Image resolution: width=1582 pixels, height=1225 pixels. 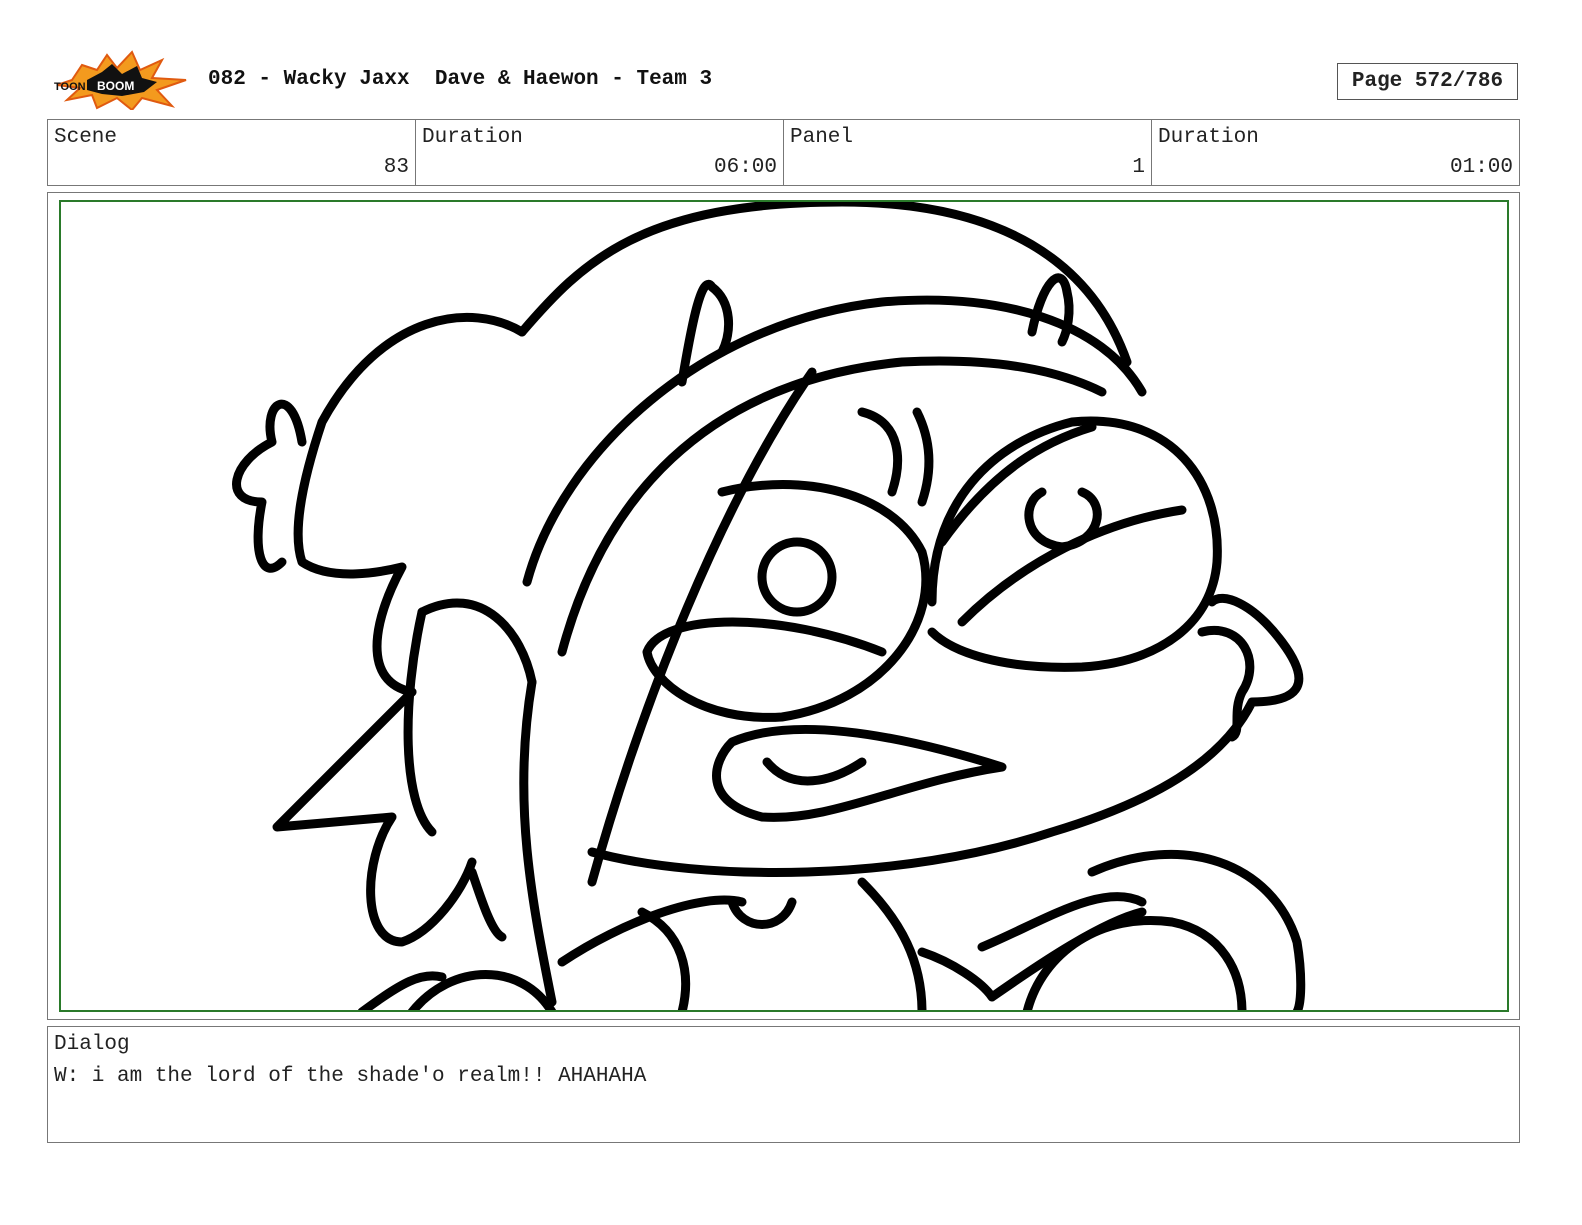 What do you see at coordinates (396, 167) in the screenshot?
I see `scene-value: 83` at bounding box center [396, 167].